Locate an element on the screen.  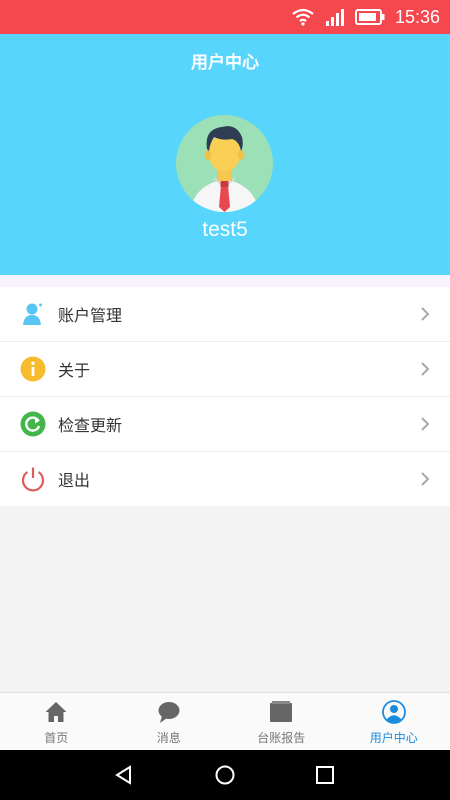
user-icon is located at coordinates (393, 712).